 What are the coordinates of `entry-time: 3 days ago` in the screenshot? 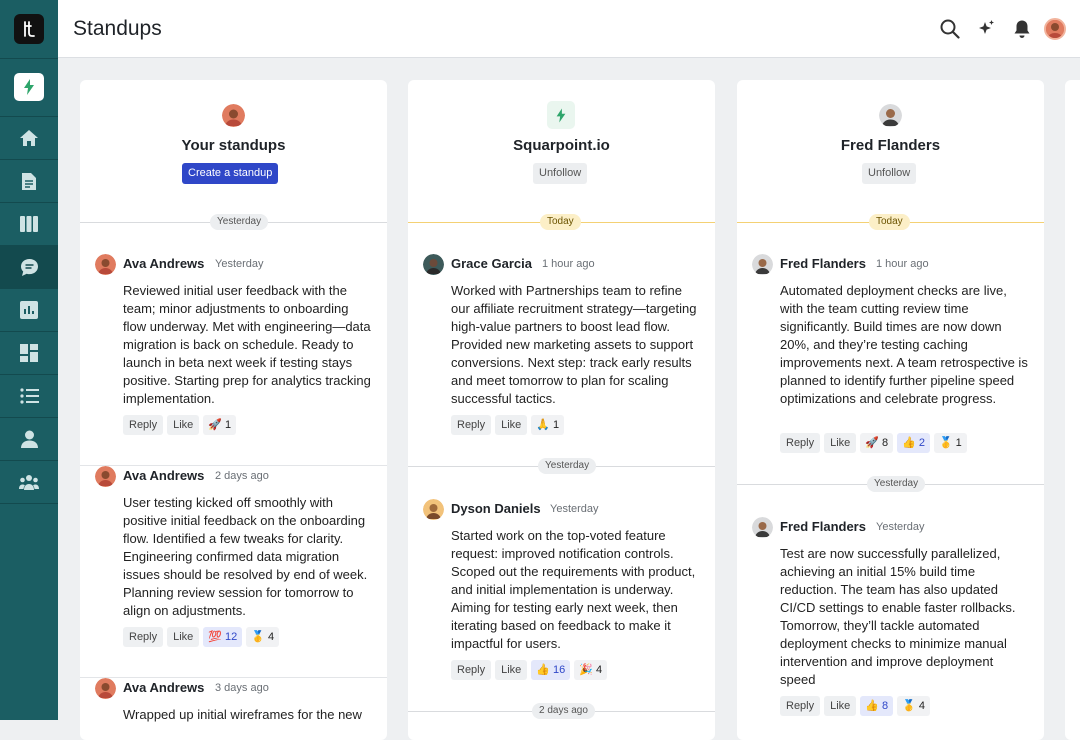 It's located at (242, 688).